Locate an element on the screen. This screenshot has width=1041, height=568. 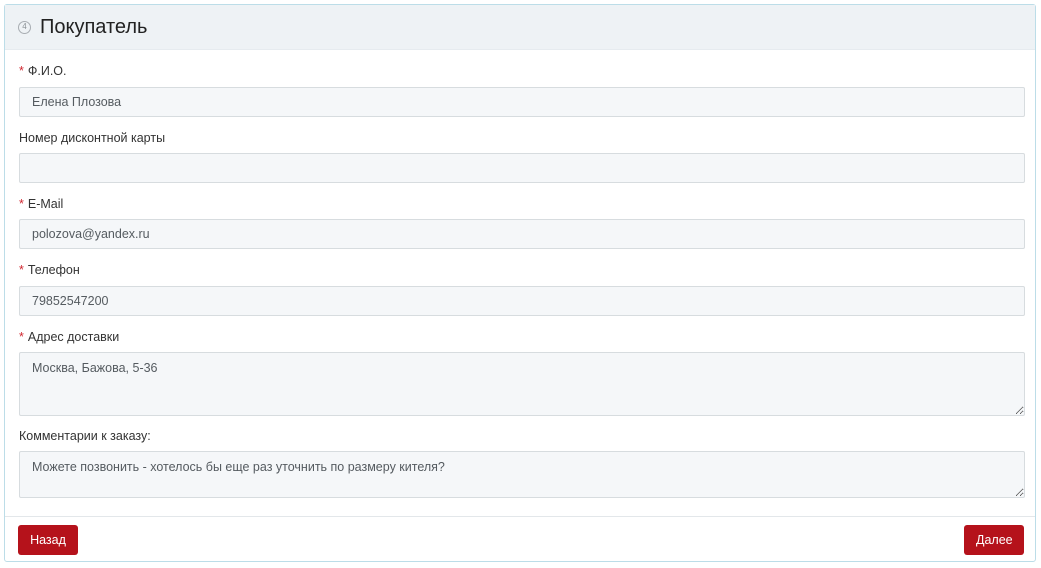
next-button: Далее is located at coordinates (994, 540).